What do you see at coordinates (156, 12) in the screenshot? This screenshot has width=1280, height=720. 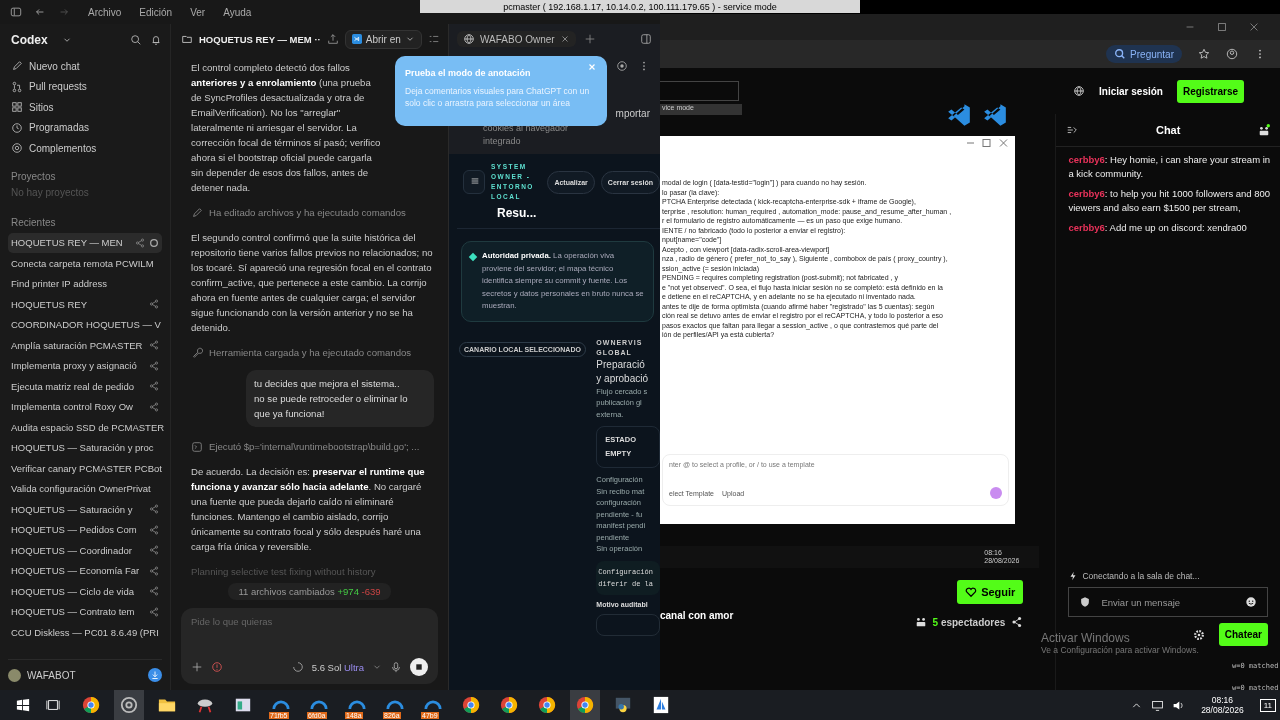 I see `menu-item: Edición` at bounding box center [156, 12].